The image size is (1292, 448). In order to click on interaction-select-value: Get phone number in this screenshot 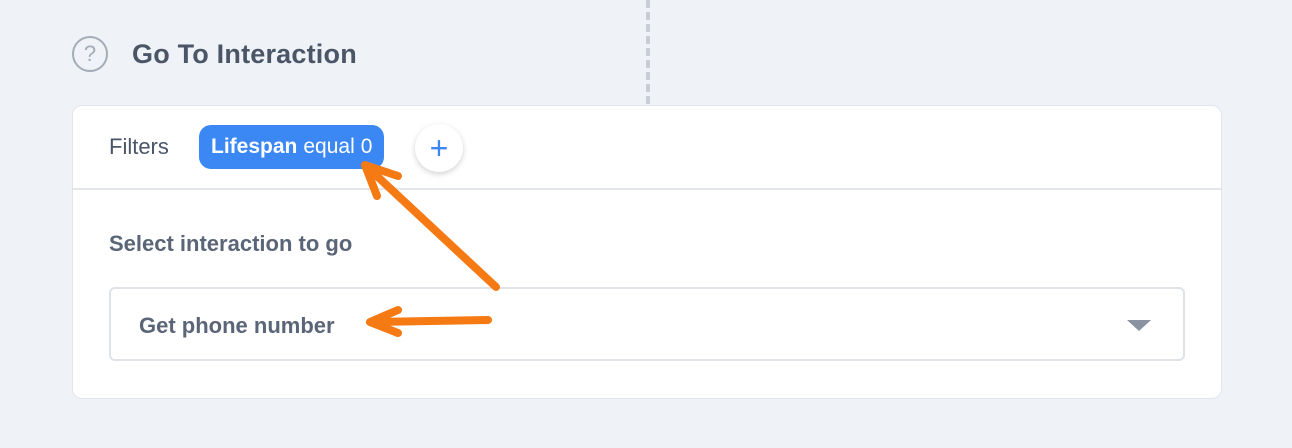, I will do `click(237, 325)`.